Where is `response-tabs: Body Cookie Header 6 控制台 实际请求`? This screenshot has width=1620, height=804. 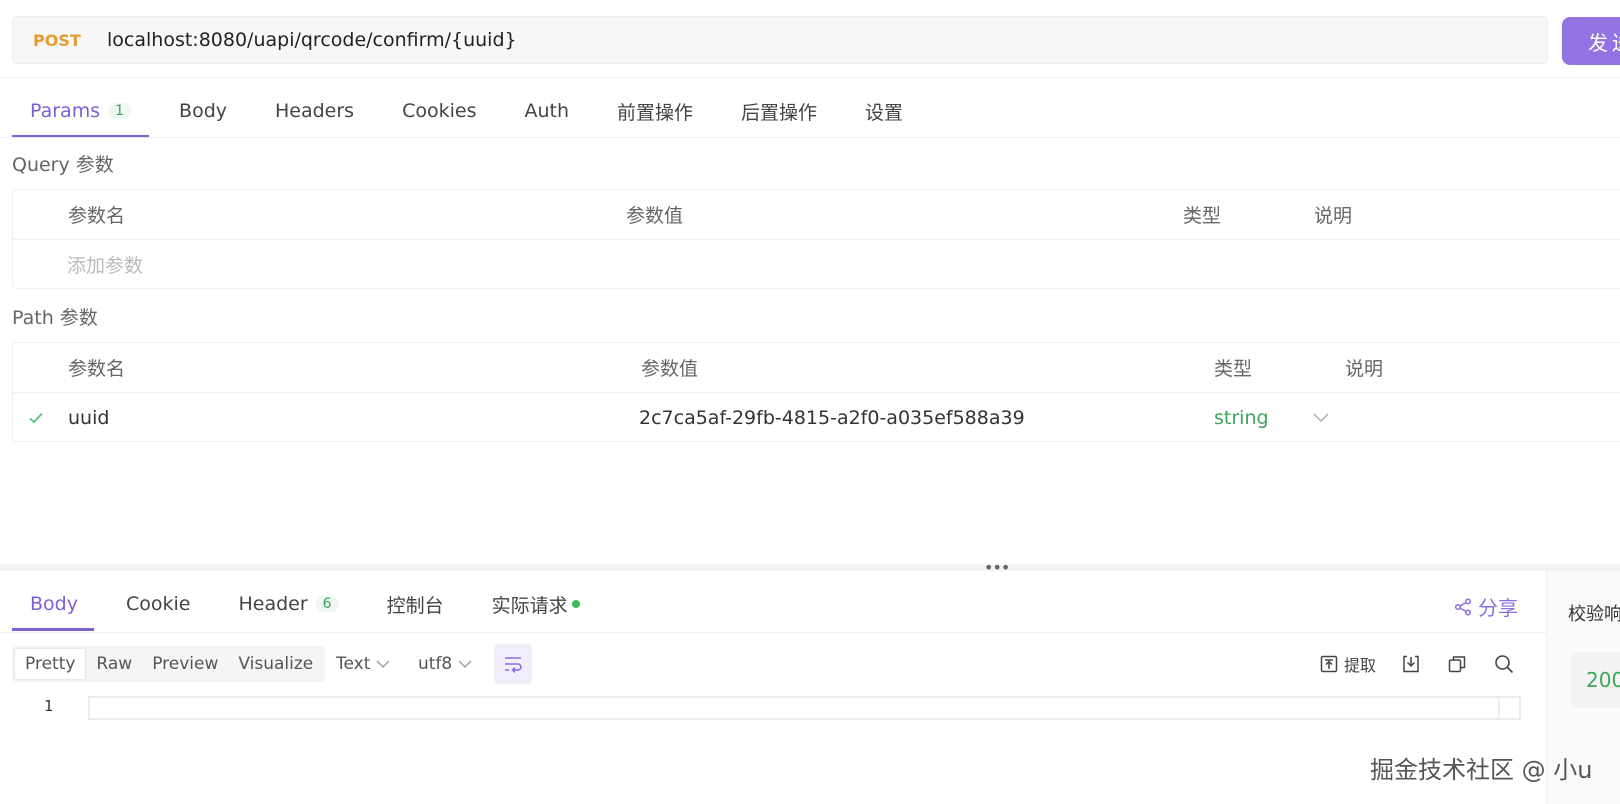 response-tabs: Body Cookie Header 6 控制台 实际请求 is located at coordinates (320, 604).